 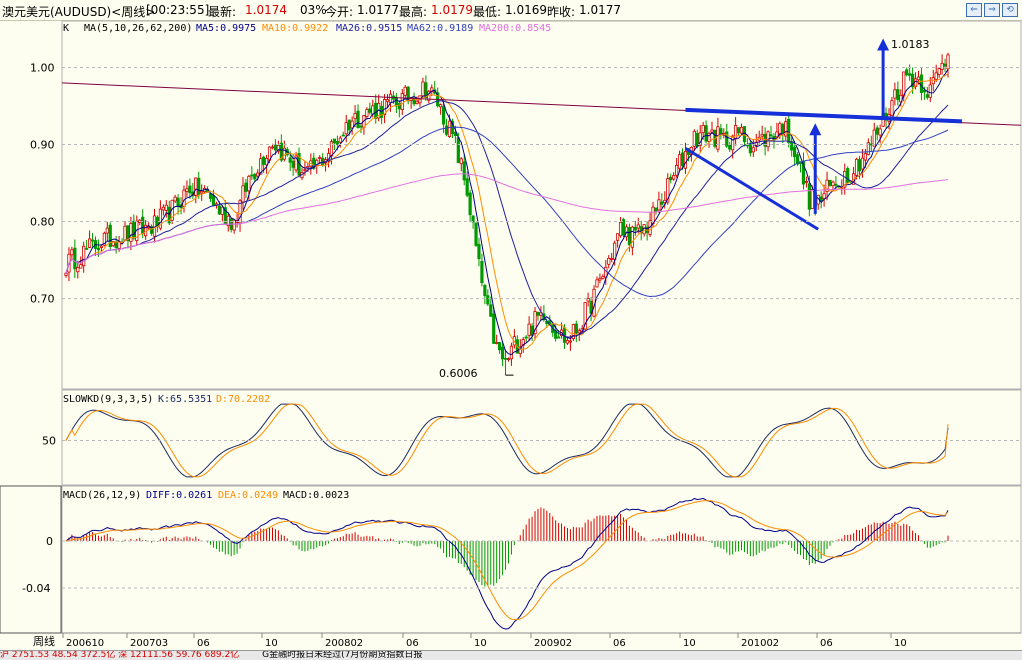 I want to click on legend-macd-dea: DEA:0.0249, so click(x=248, y=495).